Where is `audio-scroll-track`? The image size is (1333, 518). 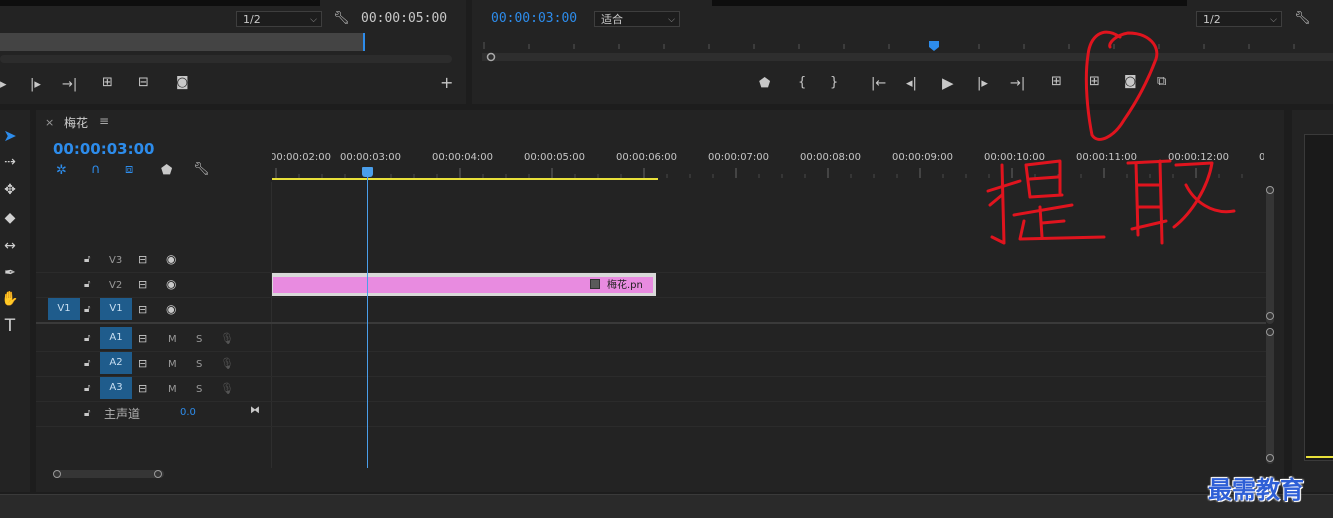 audio-scroll-track is located at coordinates (1270, 397).